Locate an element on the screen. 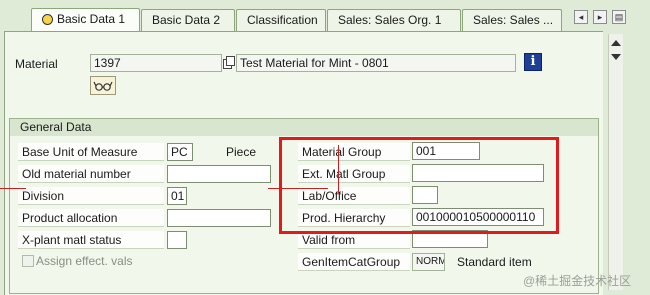  scroll-up-icon is located at coordinates (616, 43).